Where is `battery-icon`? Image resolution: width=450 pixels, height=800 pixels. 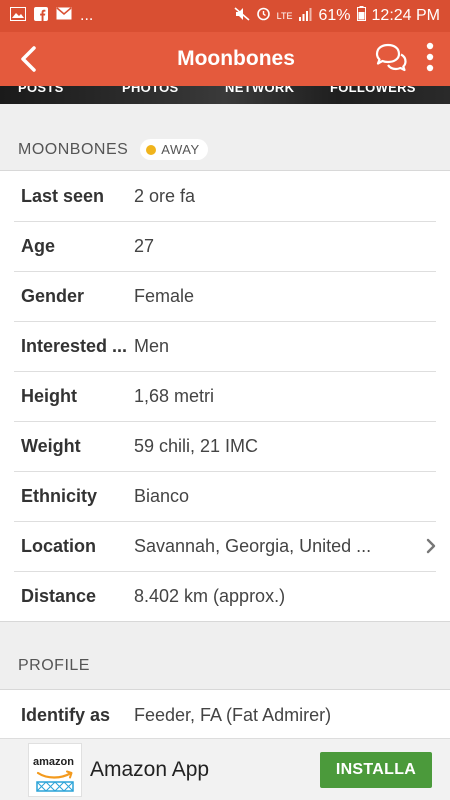 battery-icon is located at coordinates (361, 16).